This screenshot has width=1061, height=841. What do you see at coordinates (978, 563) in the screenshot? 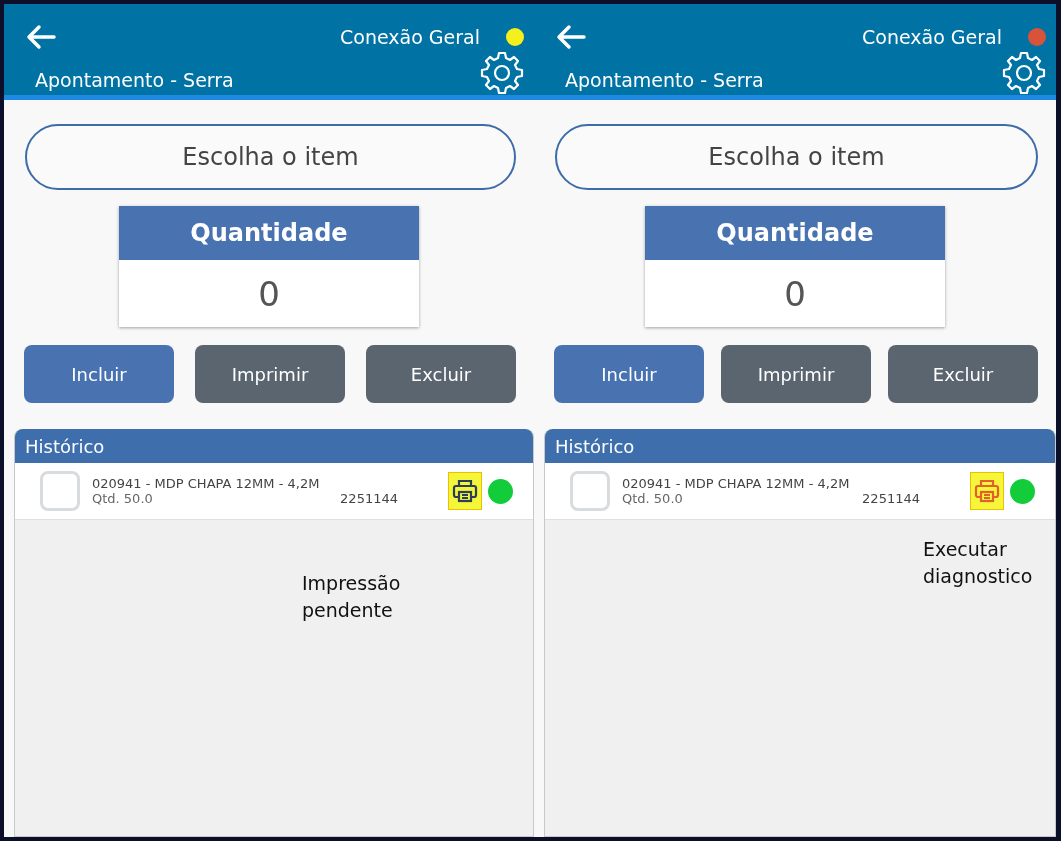
I see `annotation-note: Executar diagnostico` at bounding box center [978, 563].